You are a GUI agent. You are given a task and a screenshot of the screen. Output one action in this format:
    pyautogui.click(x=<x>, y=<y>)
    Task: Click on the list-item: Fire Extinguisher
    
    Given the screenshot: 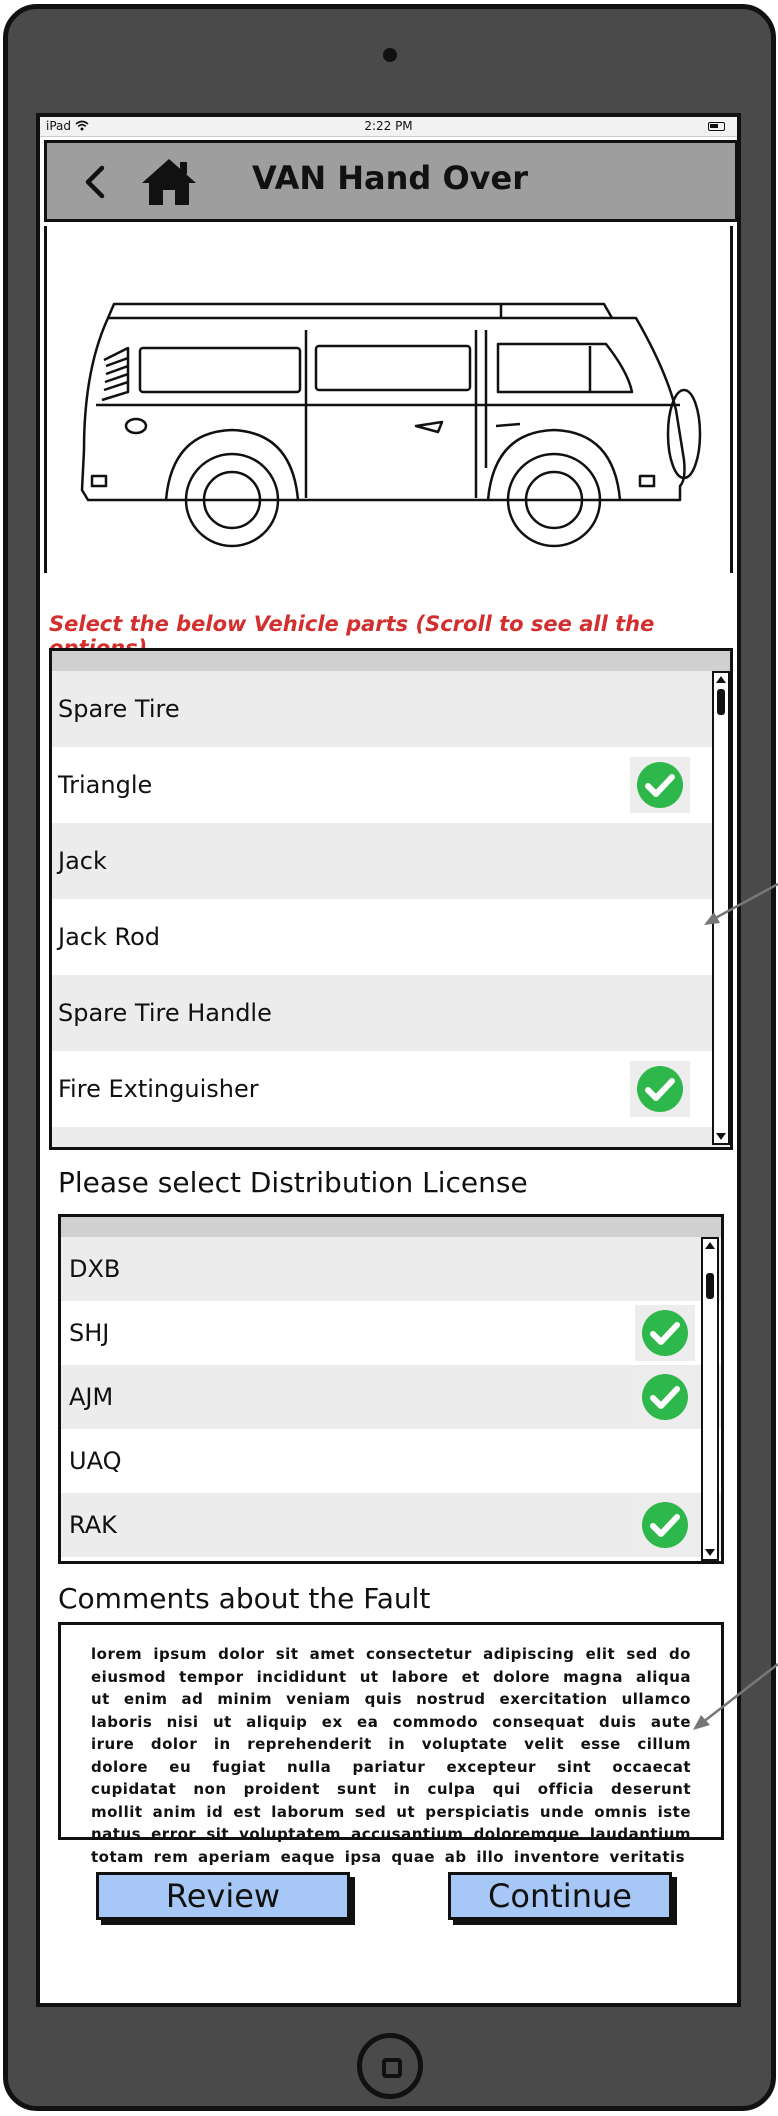 What is the action you would take?
    pyautogui.click(x=391, y=1089)
    